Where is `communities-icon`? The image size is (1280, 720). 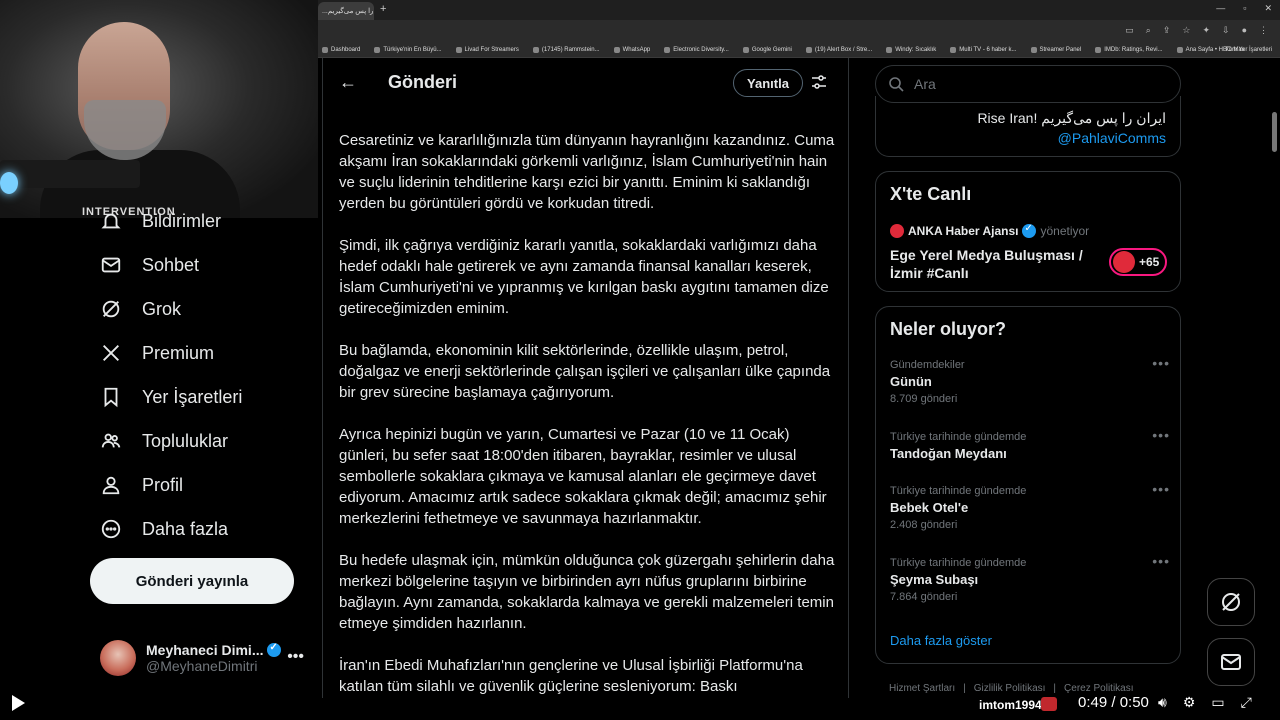
communities-icon is located at coordinates (111, 440).